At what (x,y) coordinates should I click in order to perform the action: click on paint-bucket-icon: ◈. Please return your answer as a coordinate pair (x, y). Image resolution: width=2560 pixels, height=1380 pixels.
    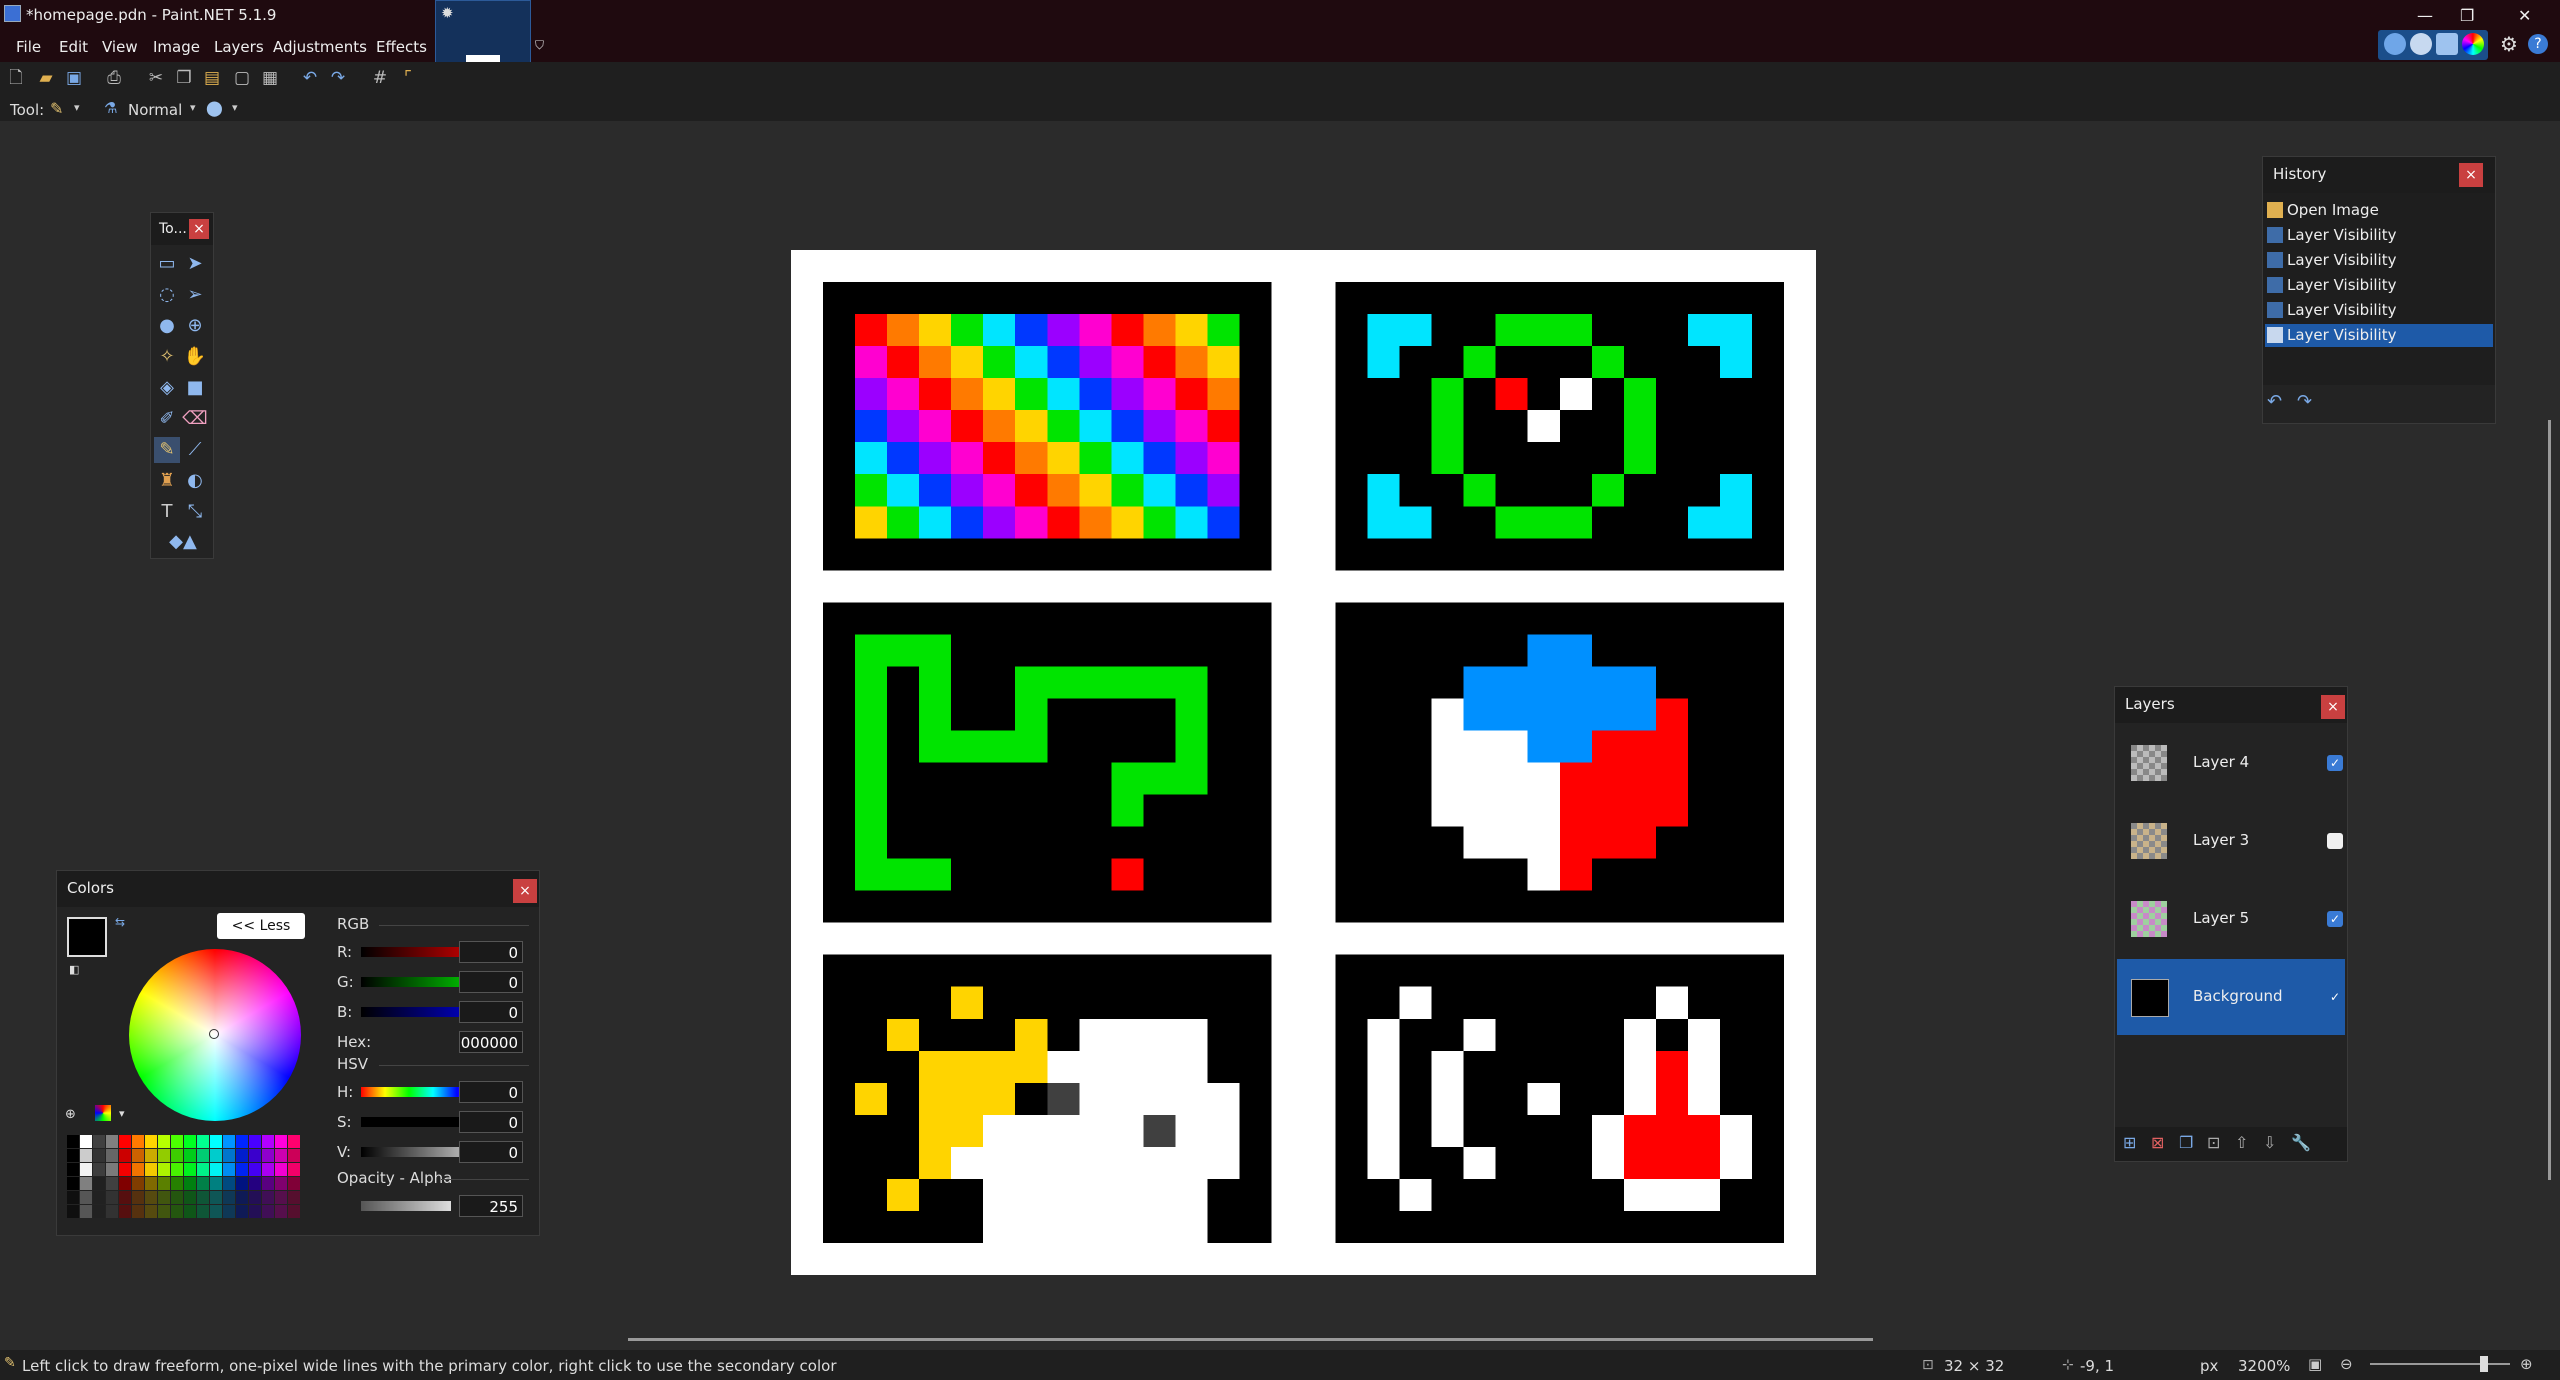
    Looking at the image, I should click on (167, 388).